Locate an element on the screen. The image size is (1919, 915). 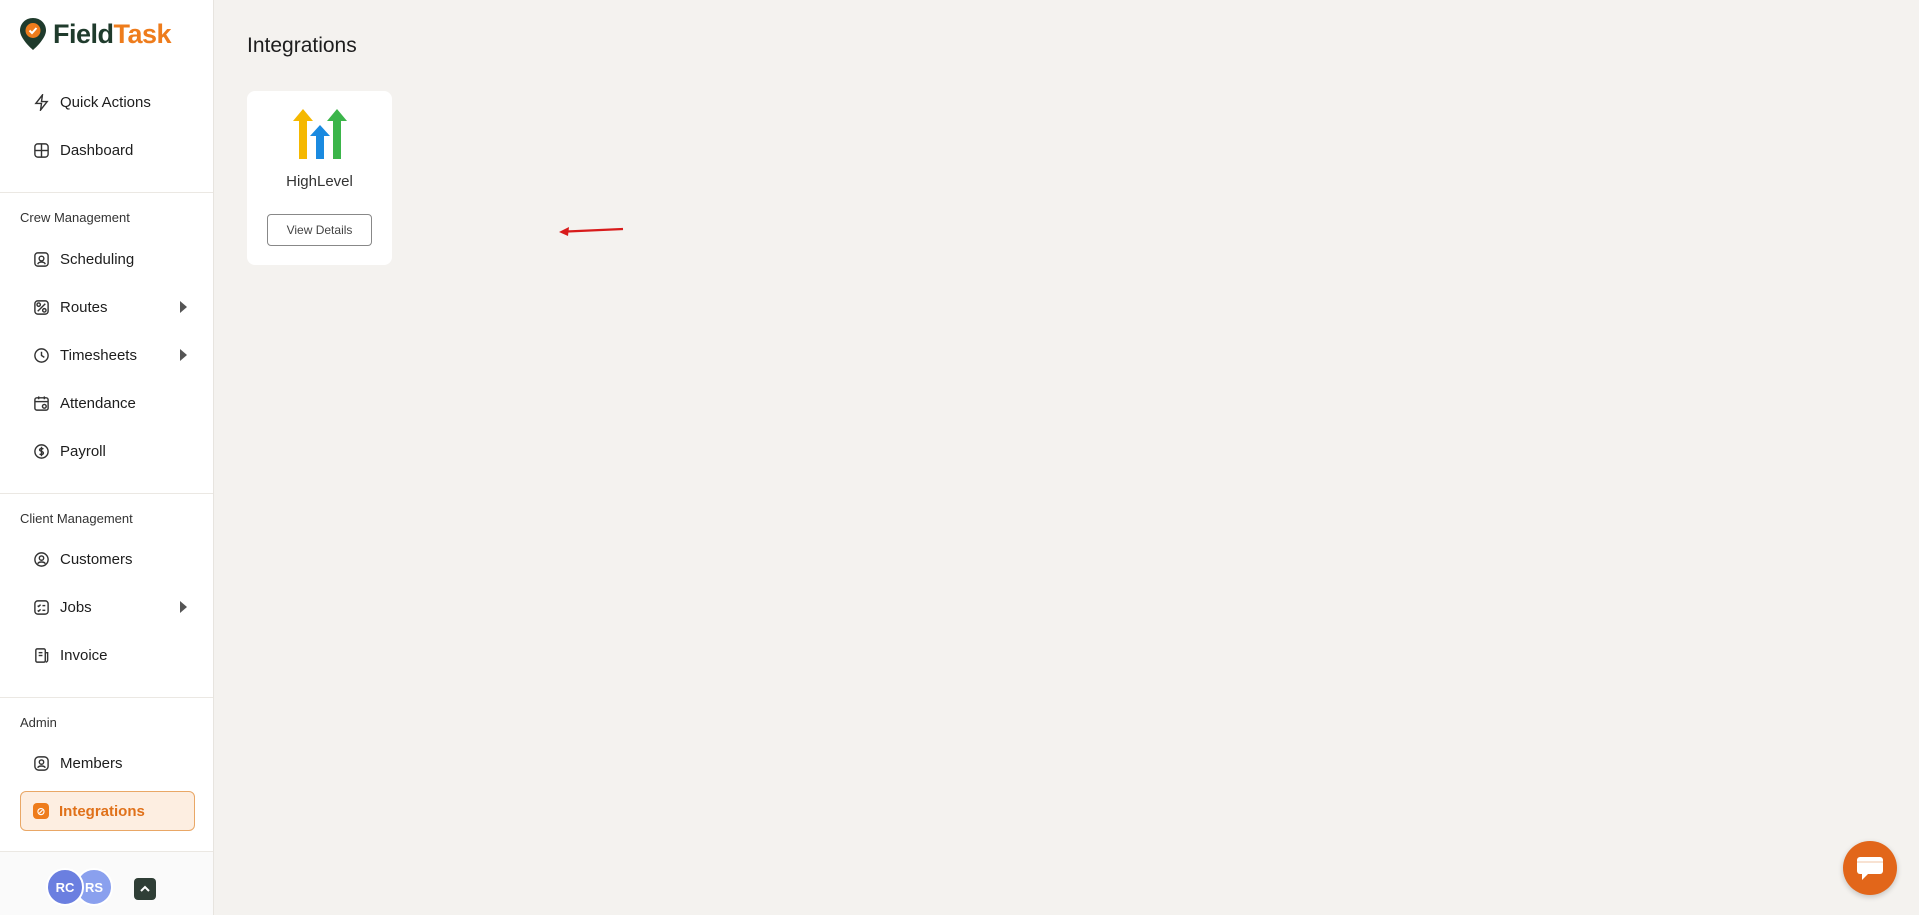
sidebar-item-quick-actions: Quick Actions is located at coordinates (107, 102).